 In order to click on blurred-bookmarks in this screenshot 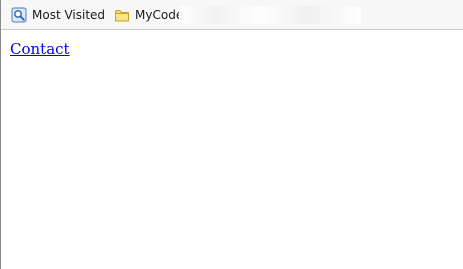, I will do `click(270, 15)`.